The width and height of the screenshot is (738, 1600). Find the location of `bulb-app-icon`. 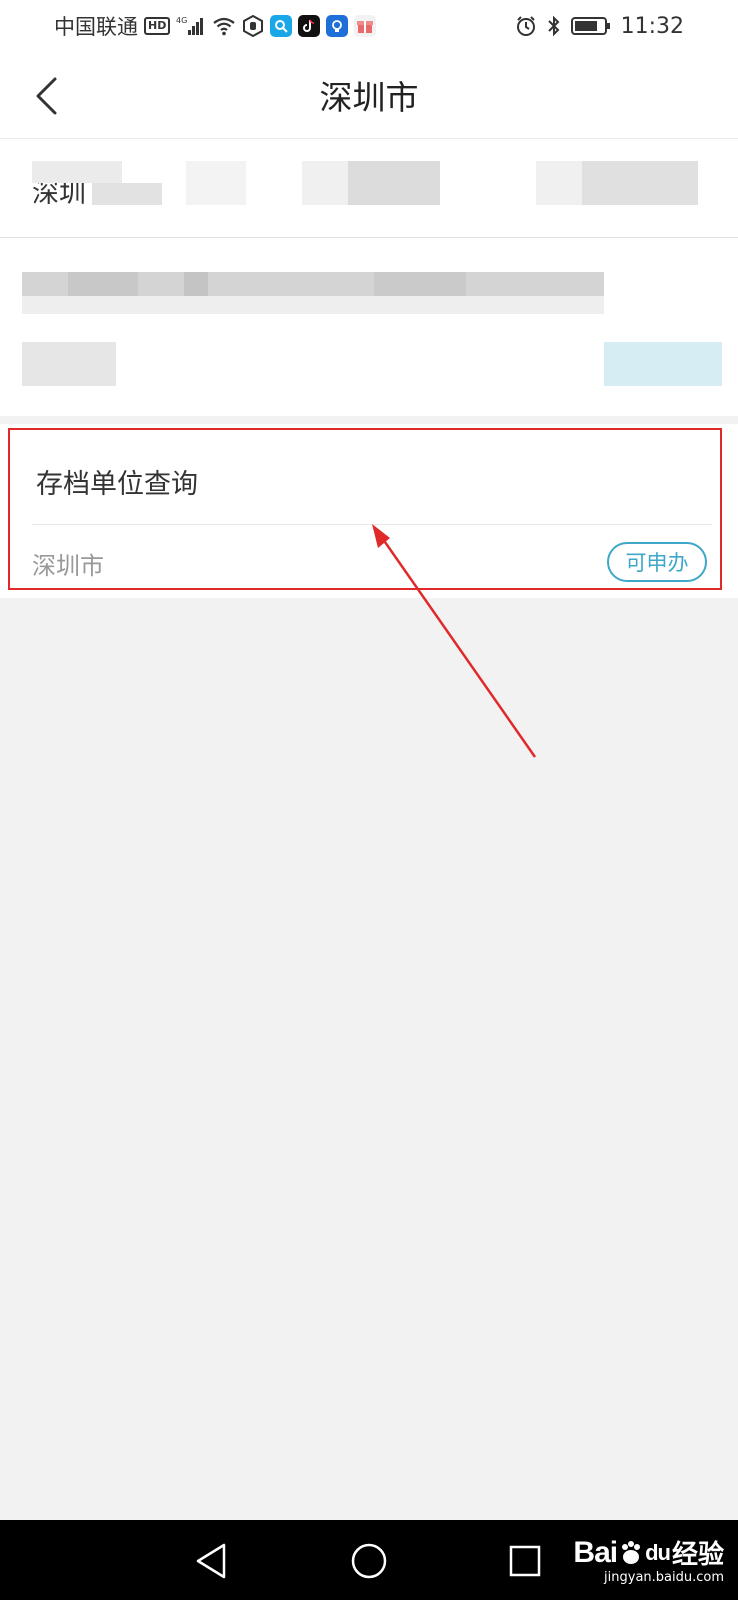

bulb-app-icon is located at coordinates (337, 26).